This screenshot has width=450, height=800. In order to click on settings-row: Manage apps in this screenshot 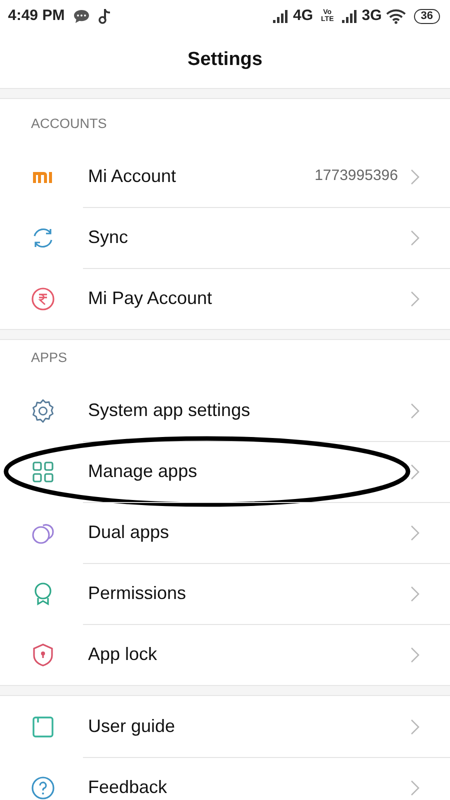, I will do `click(225, 471)`.